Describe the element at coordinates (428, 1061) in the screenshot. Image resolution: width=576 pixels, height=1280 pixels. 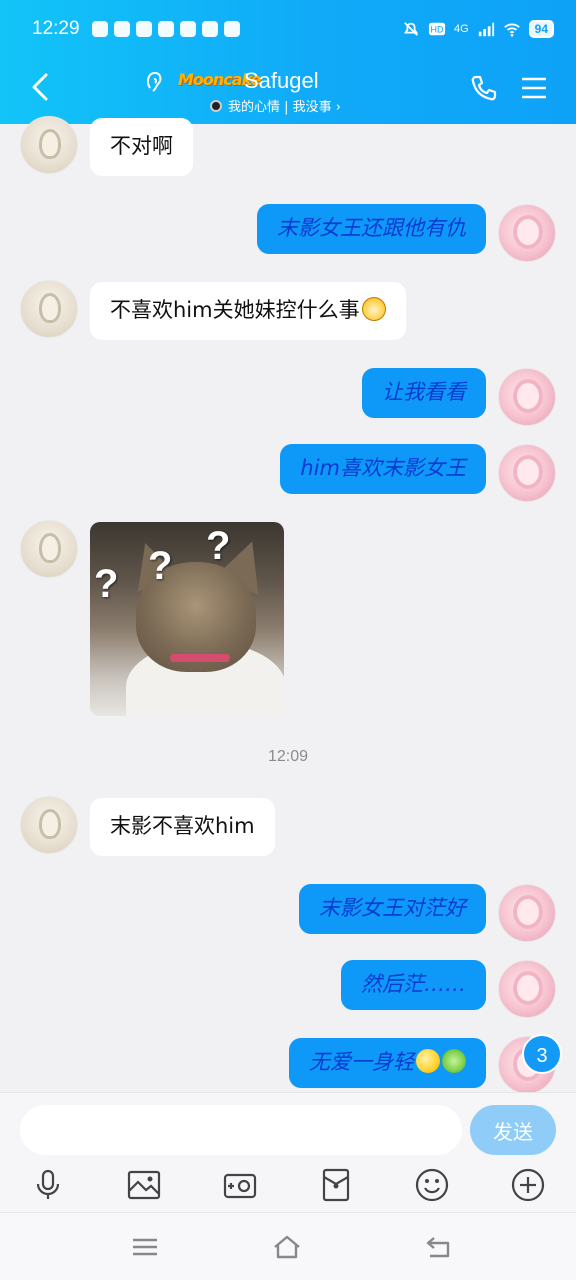
I see `smile-face-icon` at that location.